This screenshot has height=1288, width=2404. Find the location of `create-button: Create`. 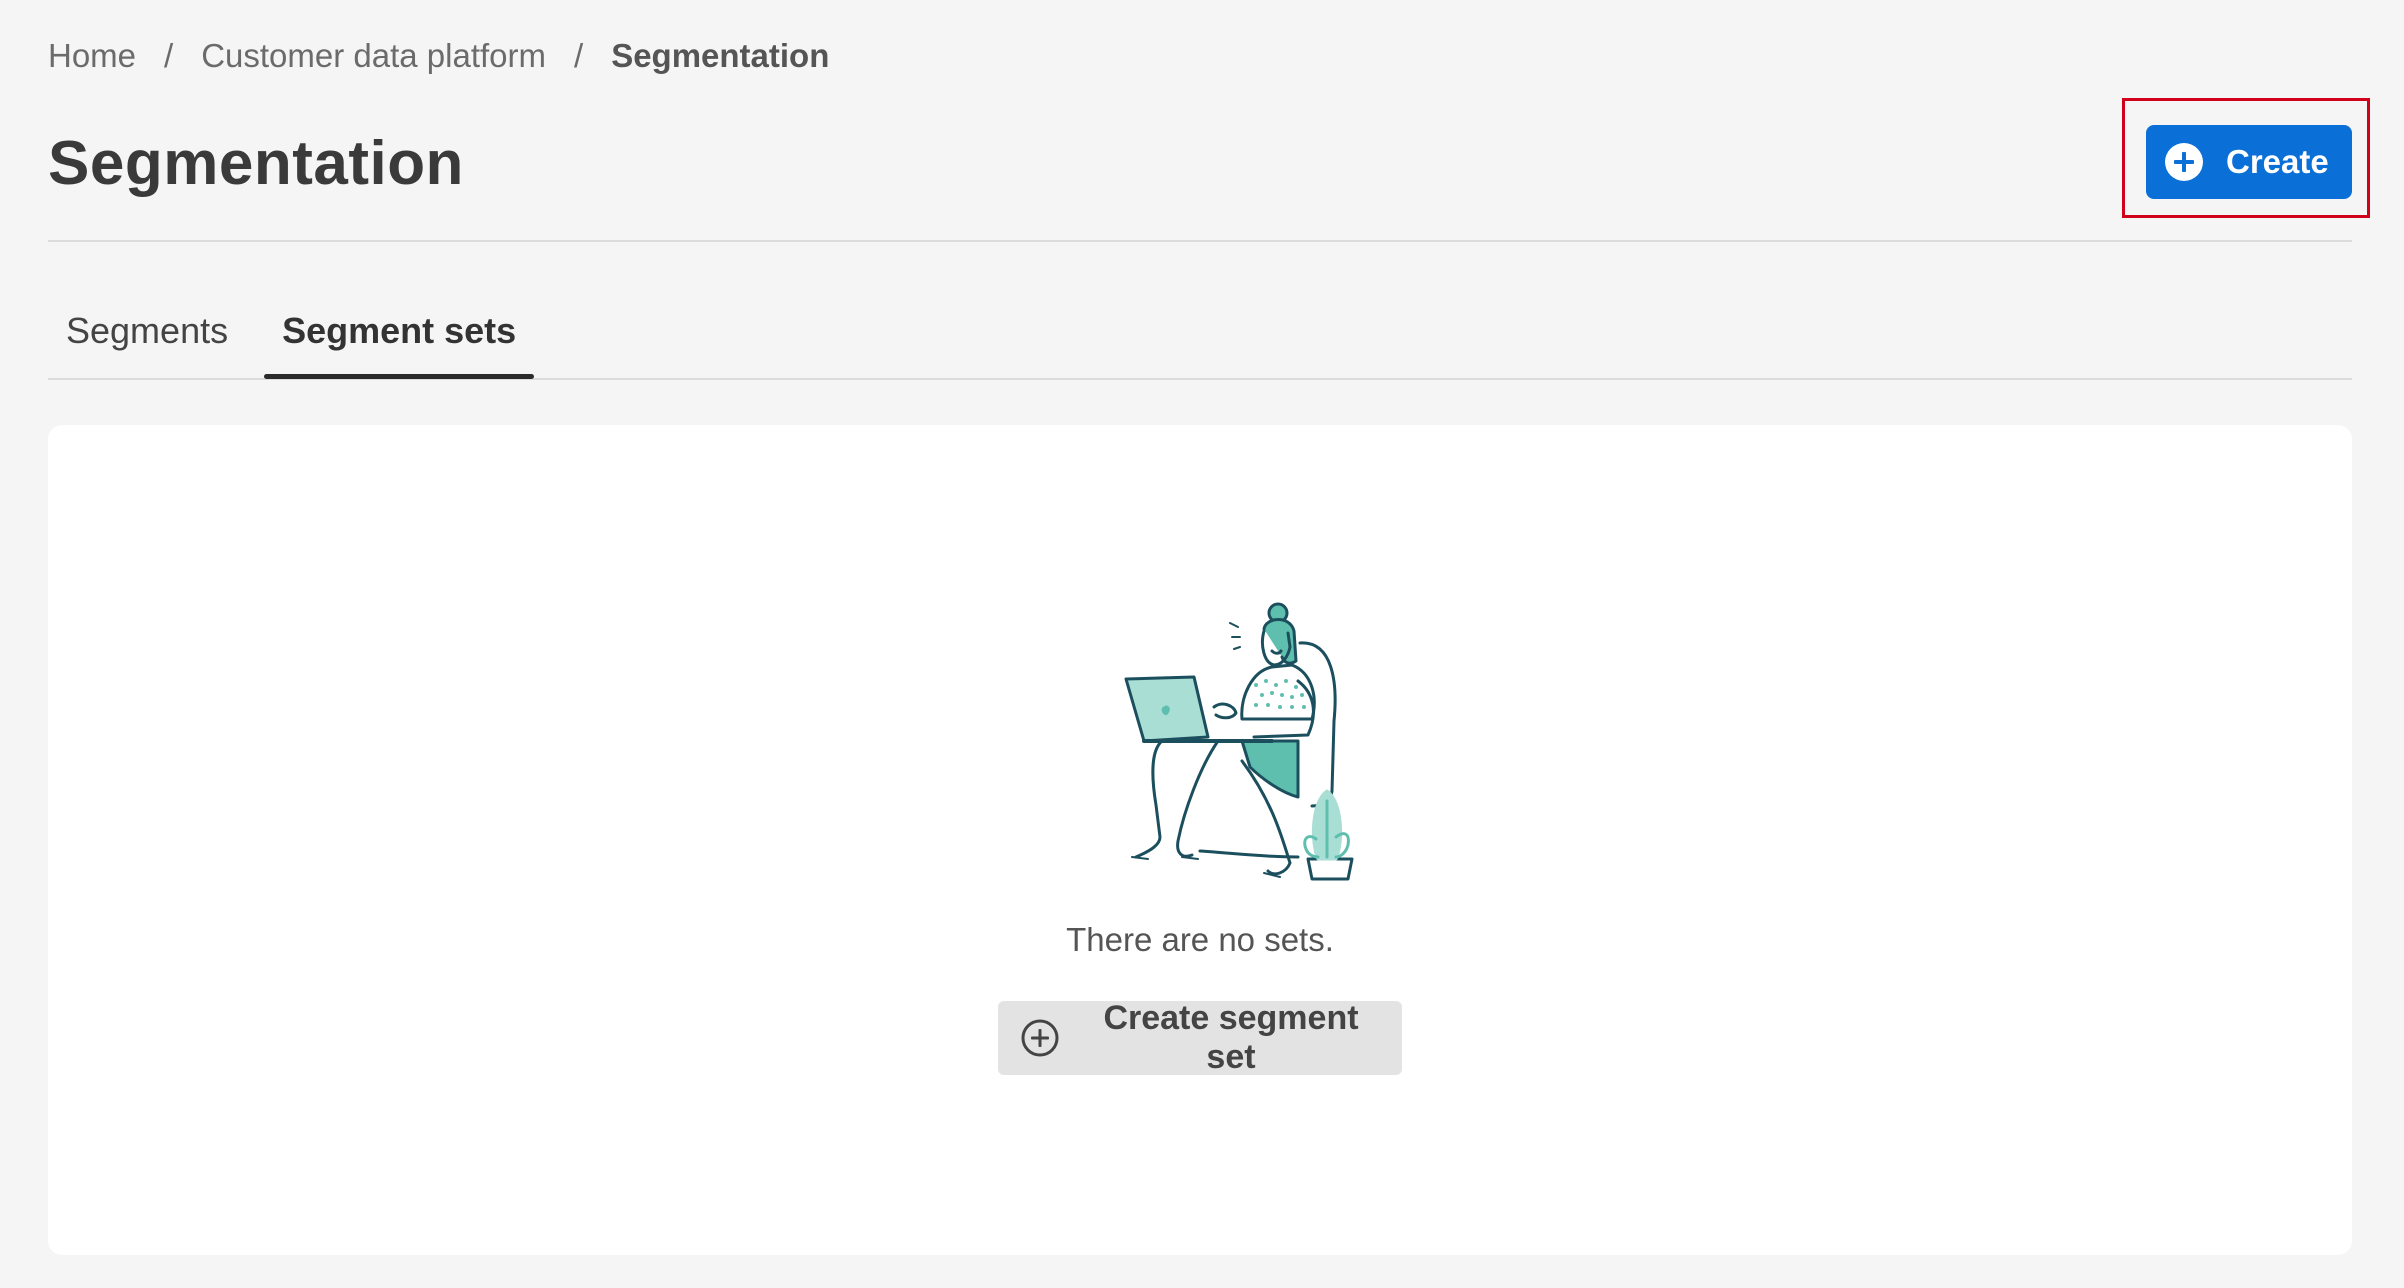

create-button: Create is located at coordinates (2249, 162).